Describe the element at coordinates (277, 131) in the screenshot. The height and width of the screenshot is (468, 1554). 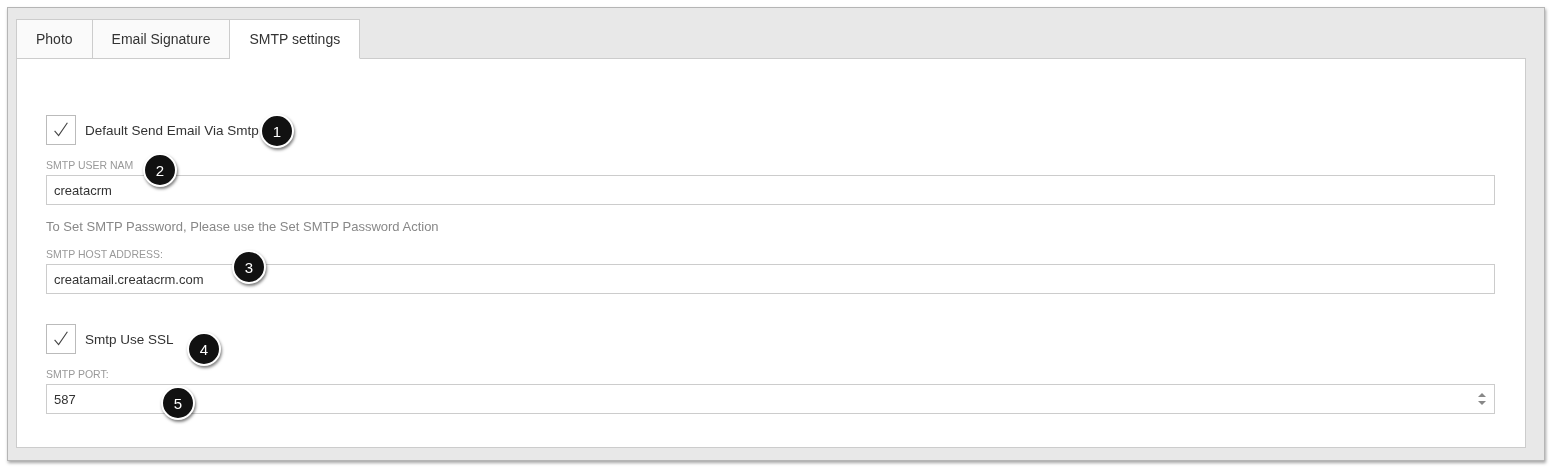
I see `callout-badge: 1` at that location.